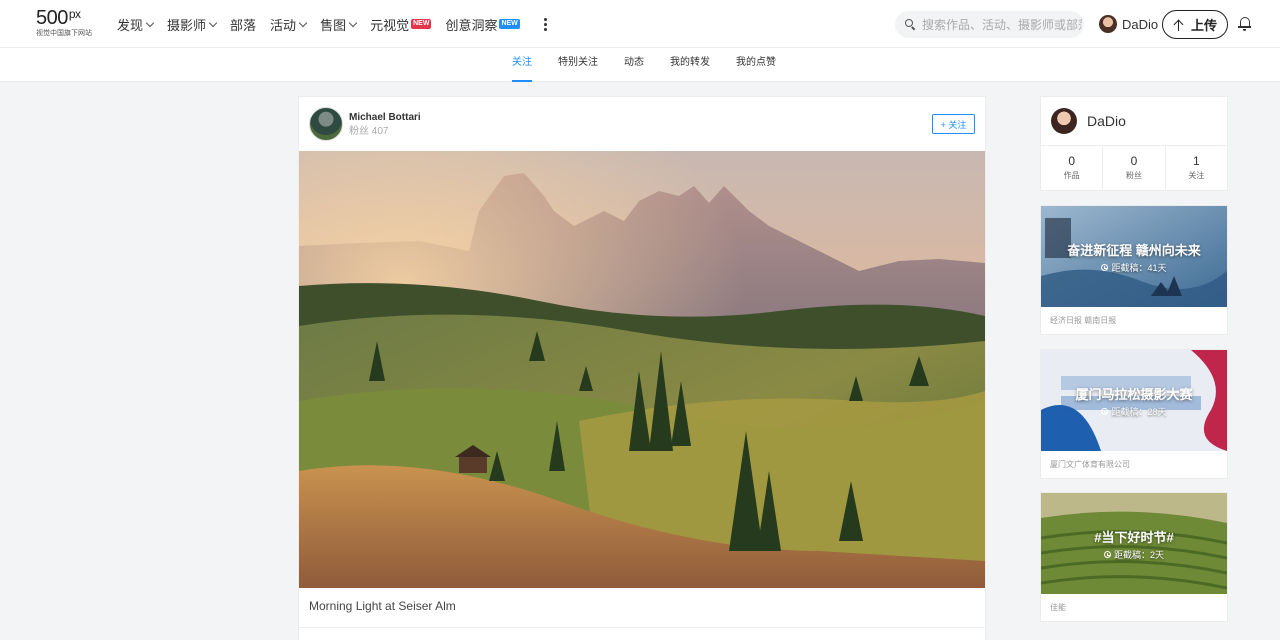  I want to click on author-block: Michael Bottari 粉丝 407, so click(365, 124).